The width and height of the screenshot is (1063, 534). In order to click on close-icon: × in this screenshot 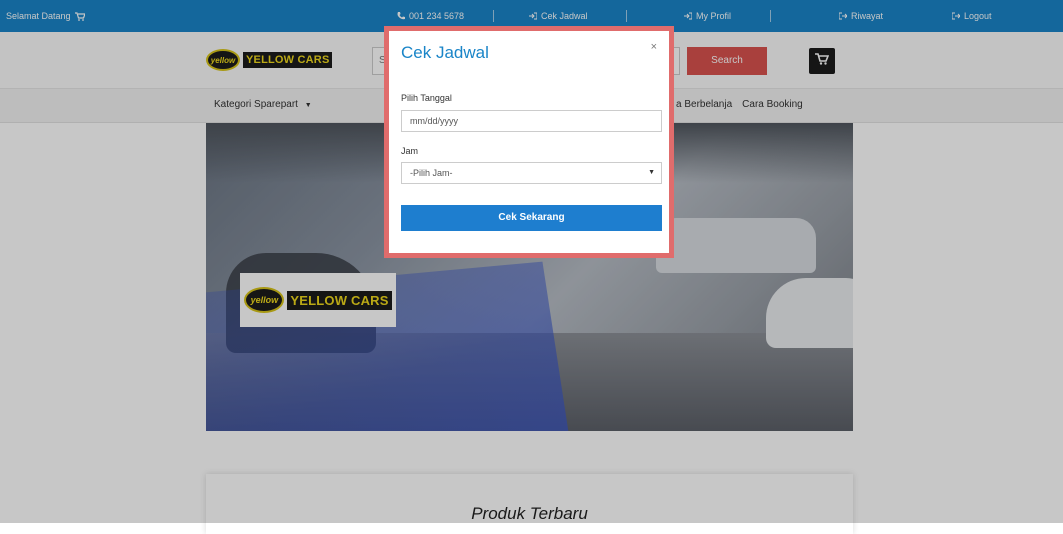, I will do `click(654, 47)`.